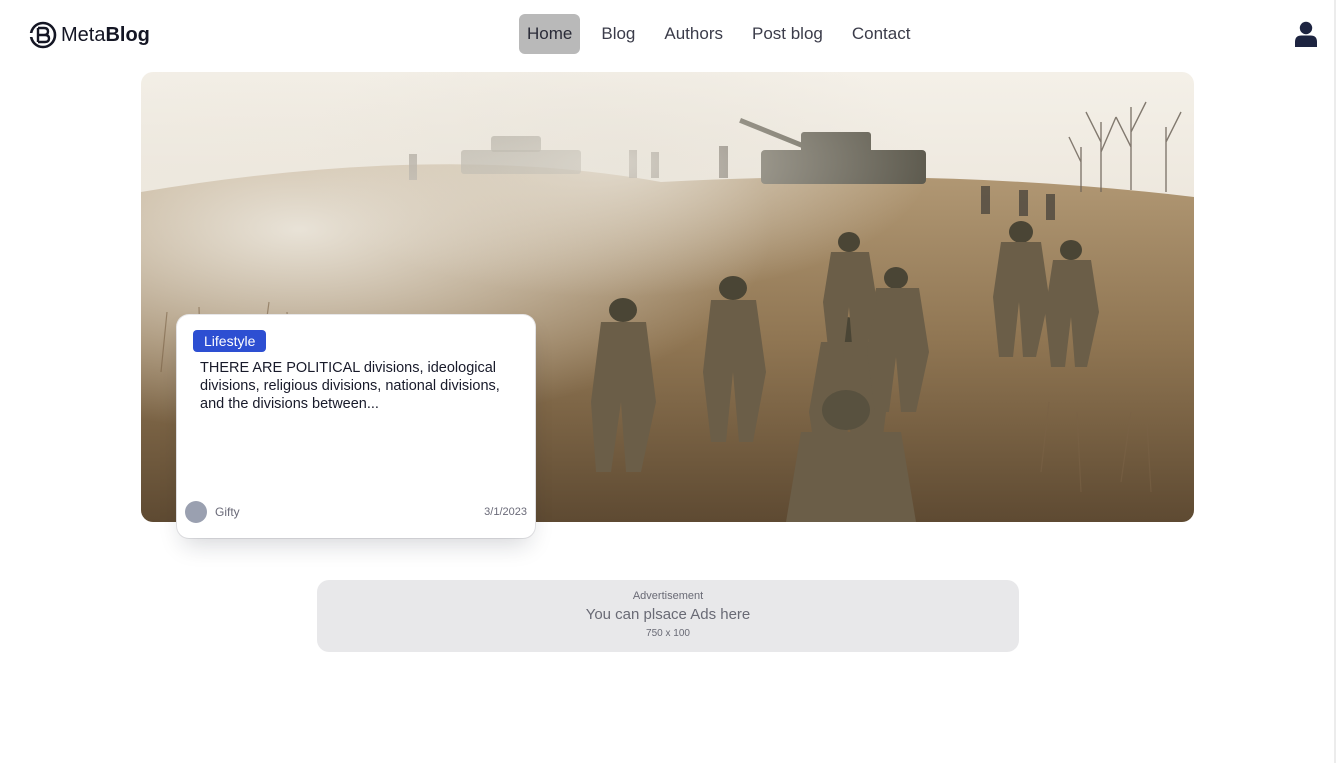 The height and width of the screenshot is (763, 1336). What do you see at coordinates (881, 34) in the screenshot?
I see `nav-contact: Contact` at bounding box center [881, 34].